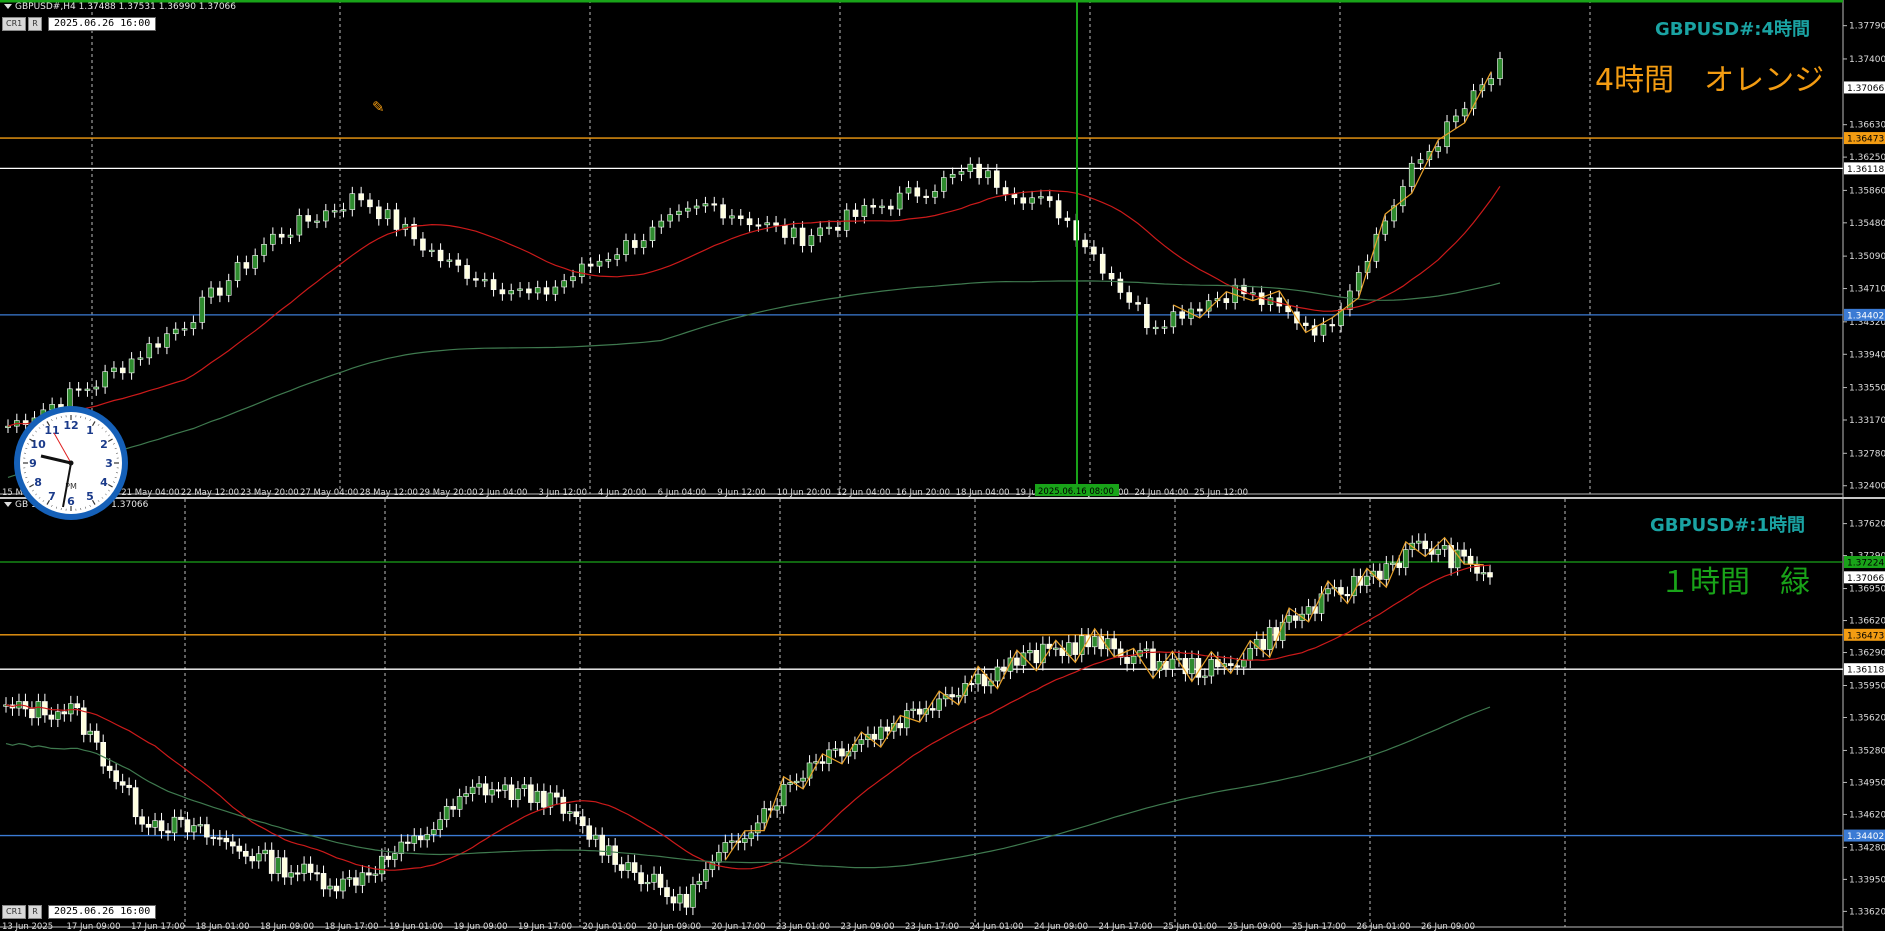 This screenshot has height=931, width=1885. What do you see at coordinates (150, 492) in the screenshot?
I see `time-tick-label: 21 May 04:00` at bounding box center [150, 492].